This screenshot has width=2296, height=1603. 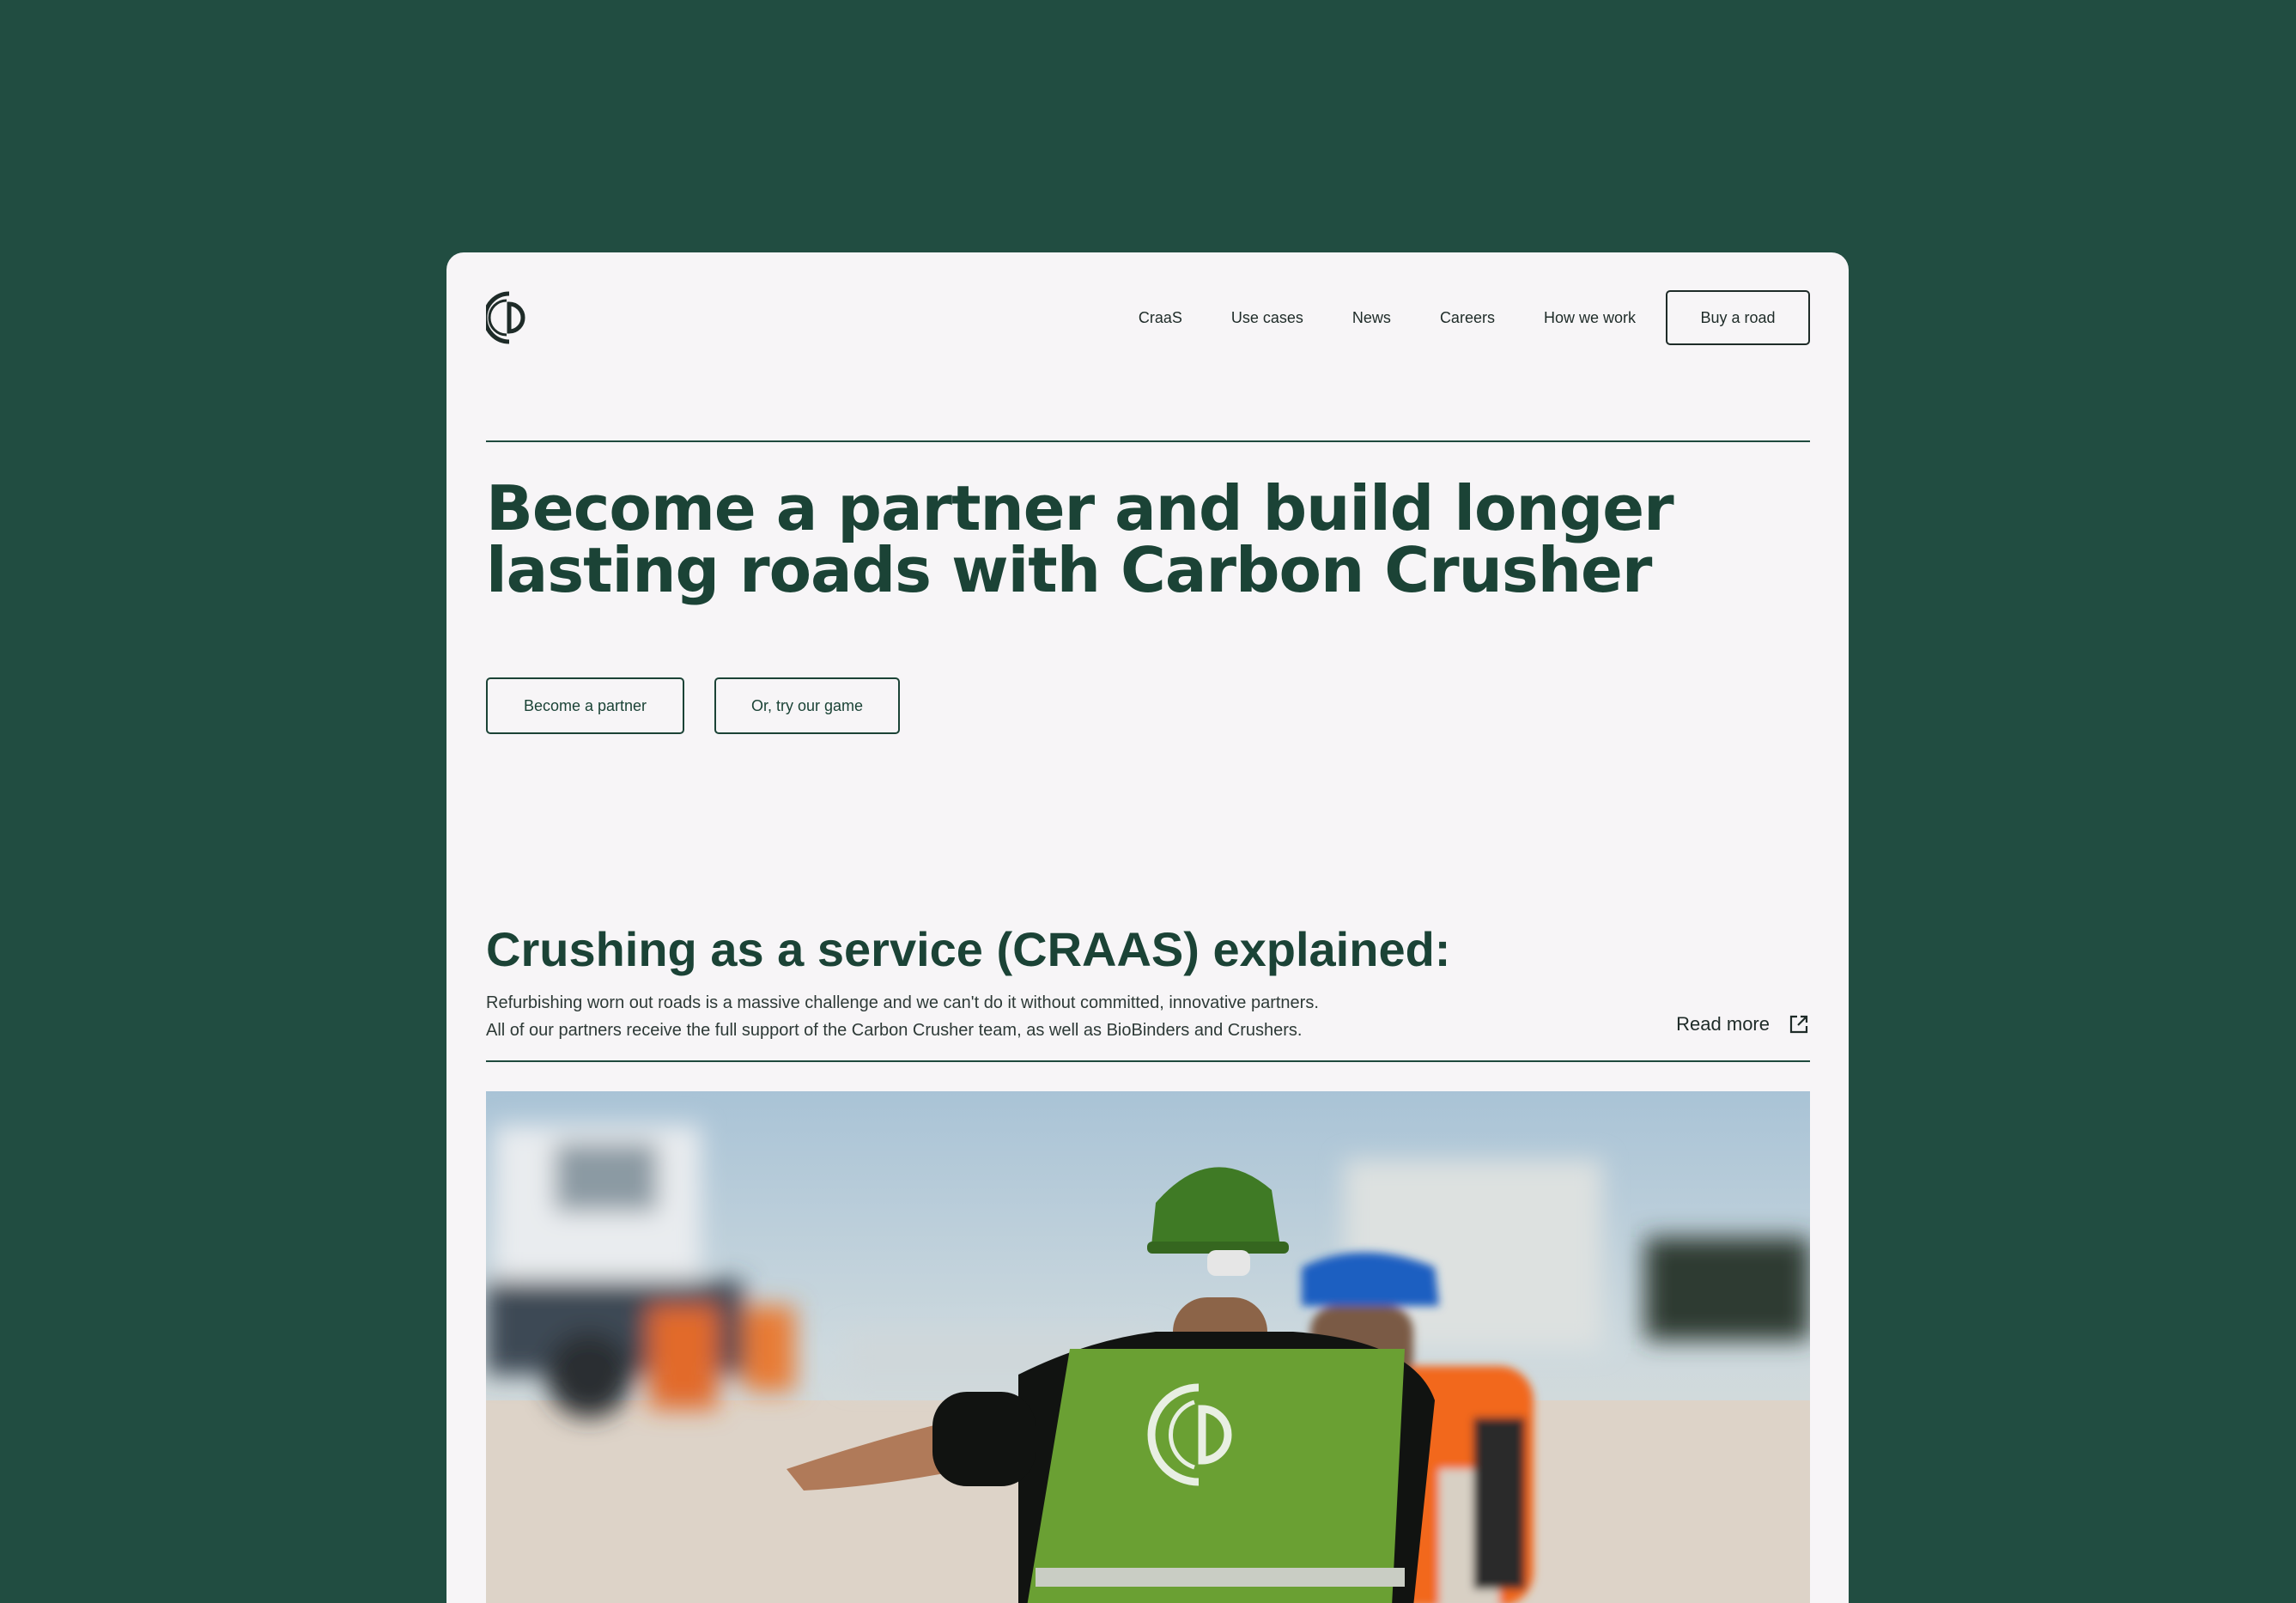 I want to click on read-more-link: Read more, so click(x=1742, y=1024).